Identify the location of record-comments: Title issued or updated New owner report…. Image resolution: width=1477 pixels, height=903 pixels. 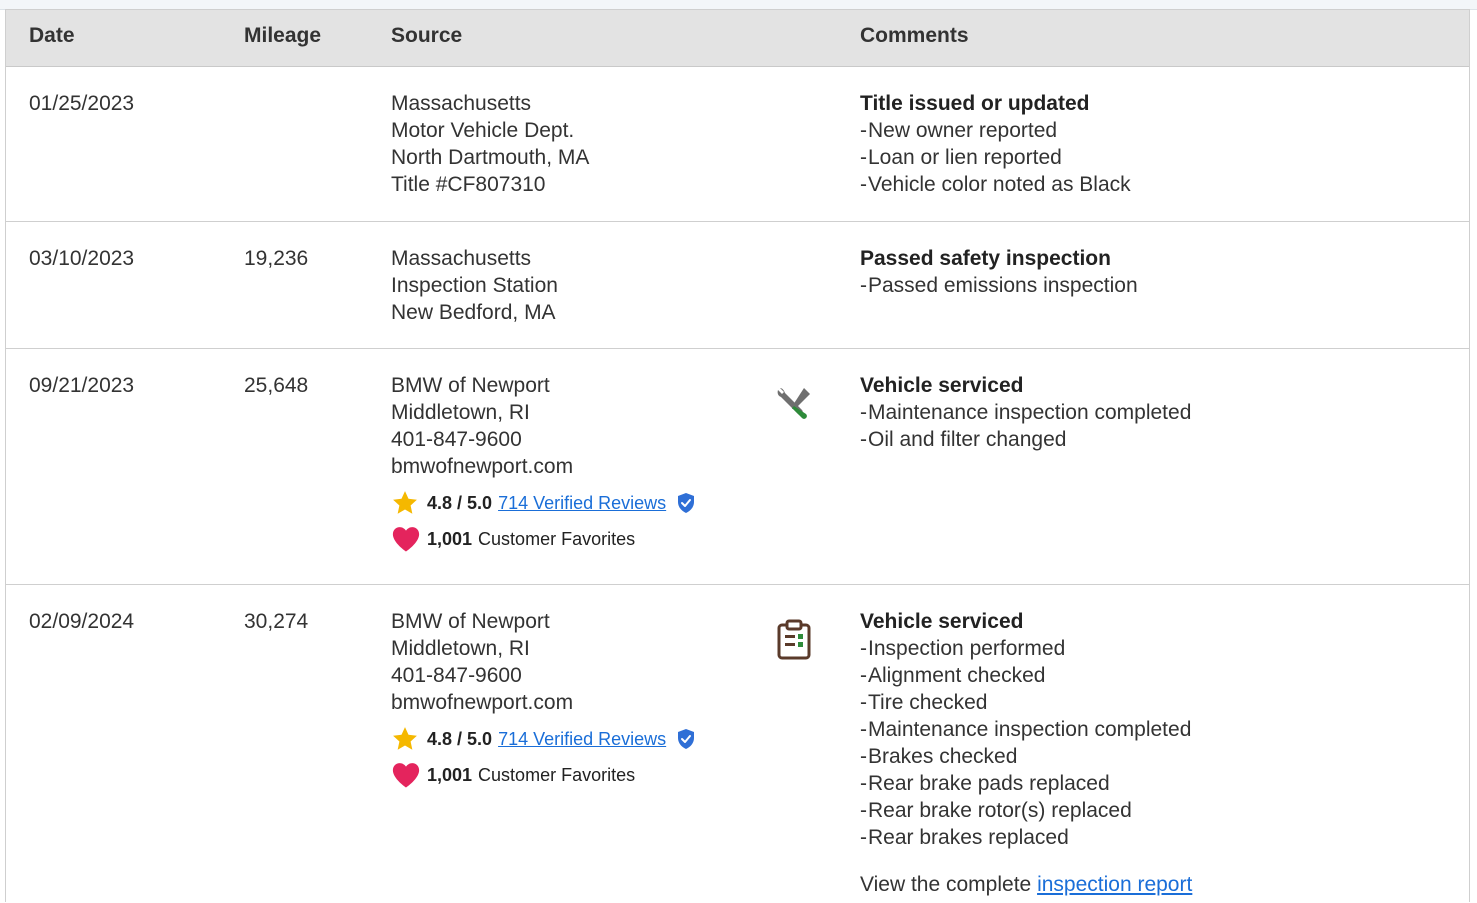
(995, 144).